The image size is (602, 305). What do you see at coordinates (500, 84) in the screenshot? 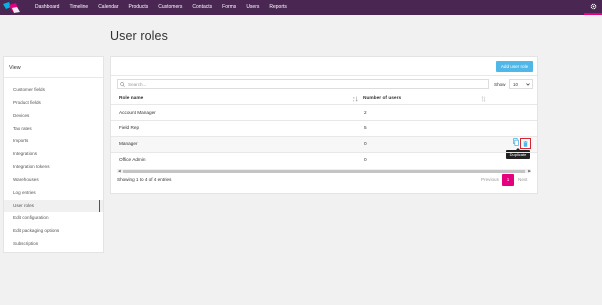
I see `show-entries-label: Show` at bounding box center [500, 84].